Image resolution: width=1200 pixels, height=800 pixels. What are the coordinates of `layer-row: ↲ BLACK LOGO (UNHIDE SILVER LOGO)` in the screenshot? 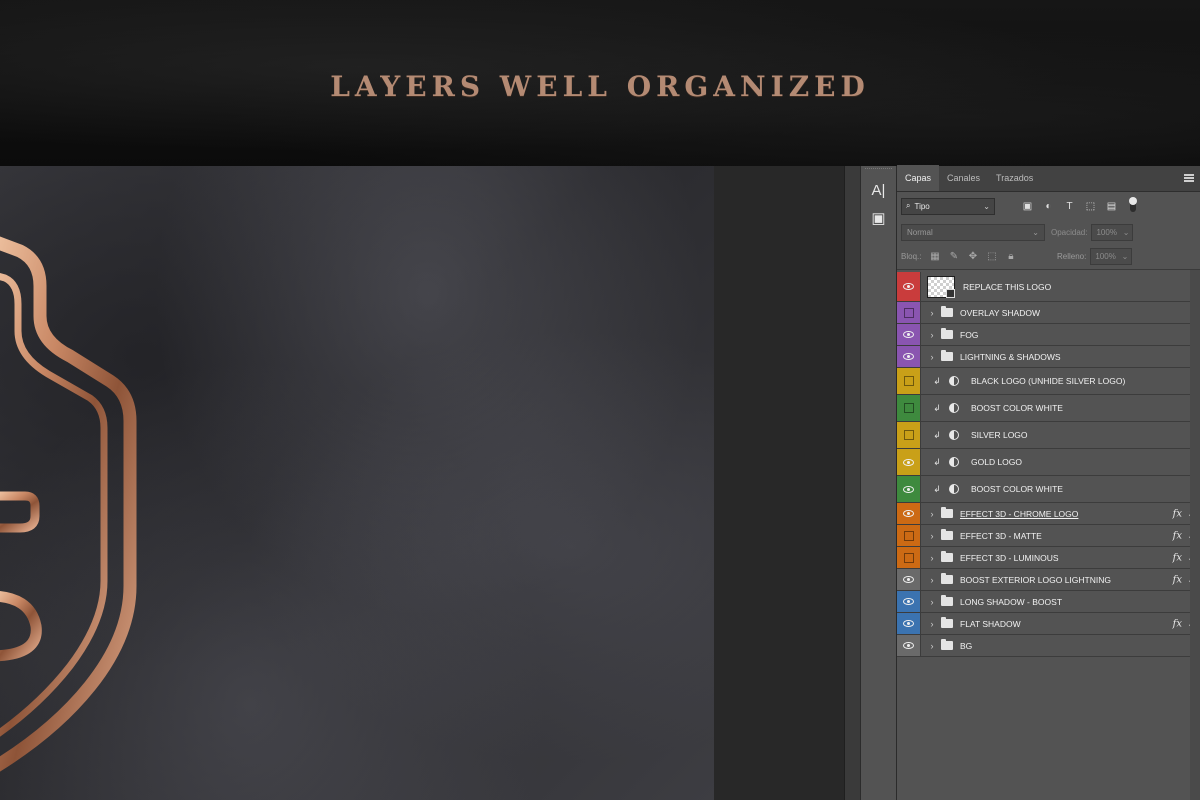 It's located at (1048, 381).